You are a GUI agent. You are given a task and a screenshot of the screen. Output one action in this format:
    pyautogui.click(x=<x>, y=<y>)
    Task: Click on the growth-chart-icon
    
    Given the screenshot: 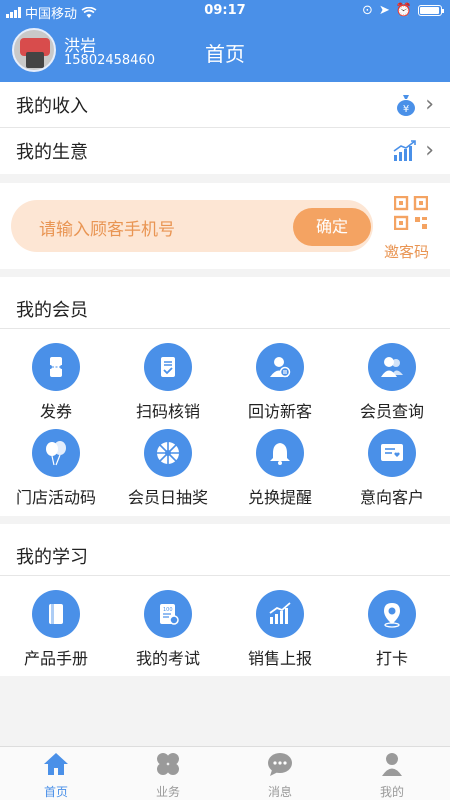 What is the action you would take?
    pyautogui.click(x=404, y=150)
    